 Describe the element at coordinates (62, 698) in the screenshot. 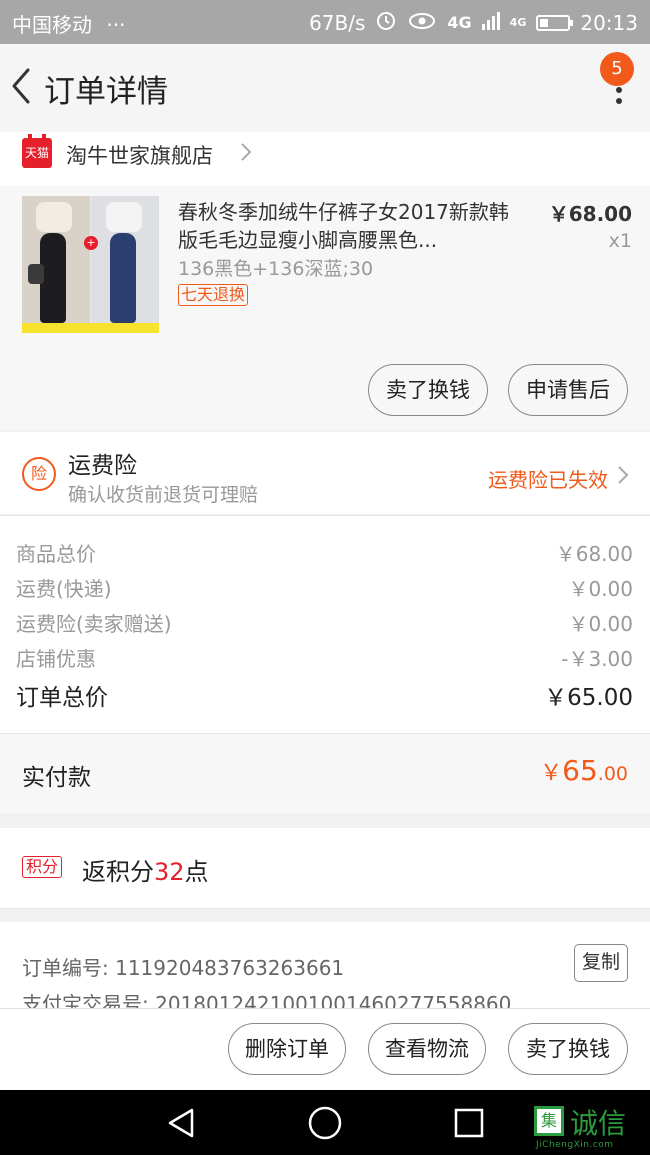

I see `order-total-label: 订单总价` at that location.